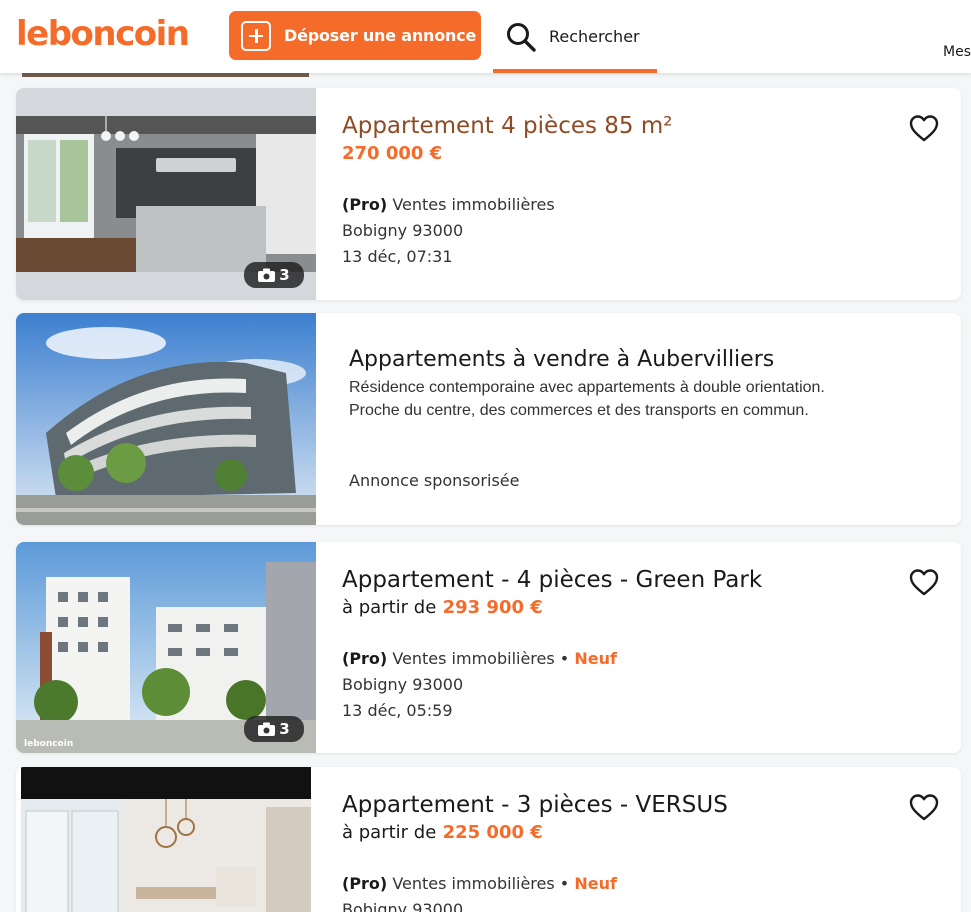  Describe the element at coordinates (651, 607) in the screenshot. I see `listing-price: à partir de 293 900 €` at that location.